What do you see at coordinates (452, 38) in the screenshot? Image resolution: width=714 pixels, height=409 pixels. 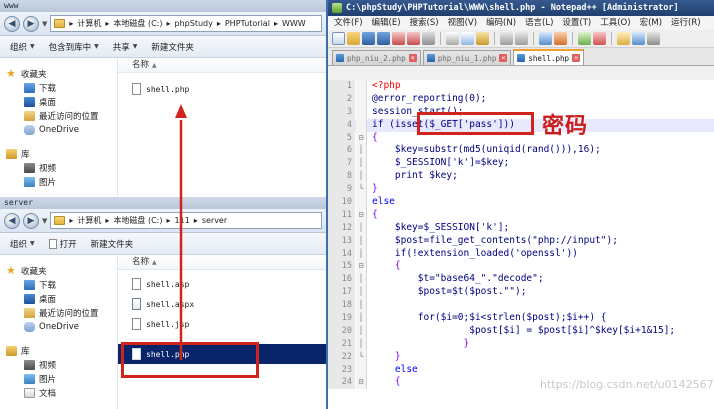 I see `cut-icon` at bounding box center [452, 38].